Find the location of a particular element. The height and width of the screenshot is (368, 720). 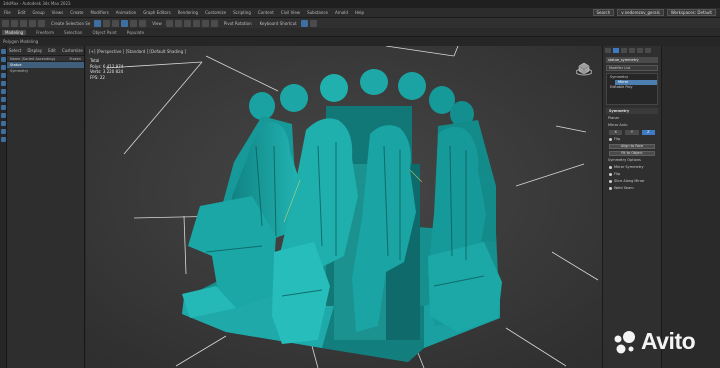

lights-icon is located at coordinates (3, 91).